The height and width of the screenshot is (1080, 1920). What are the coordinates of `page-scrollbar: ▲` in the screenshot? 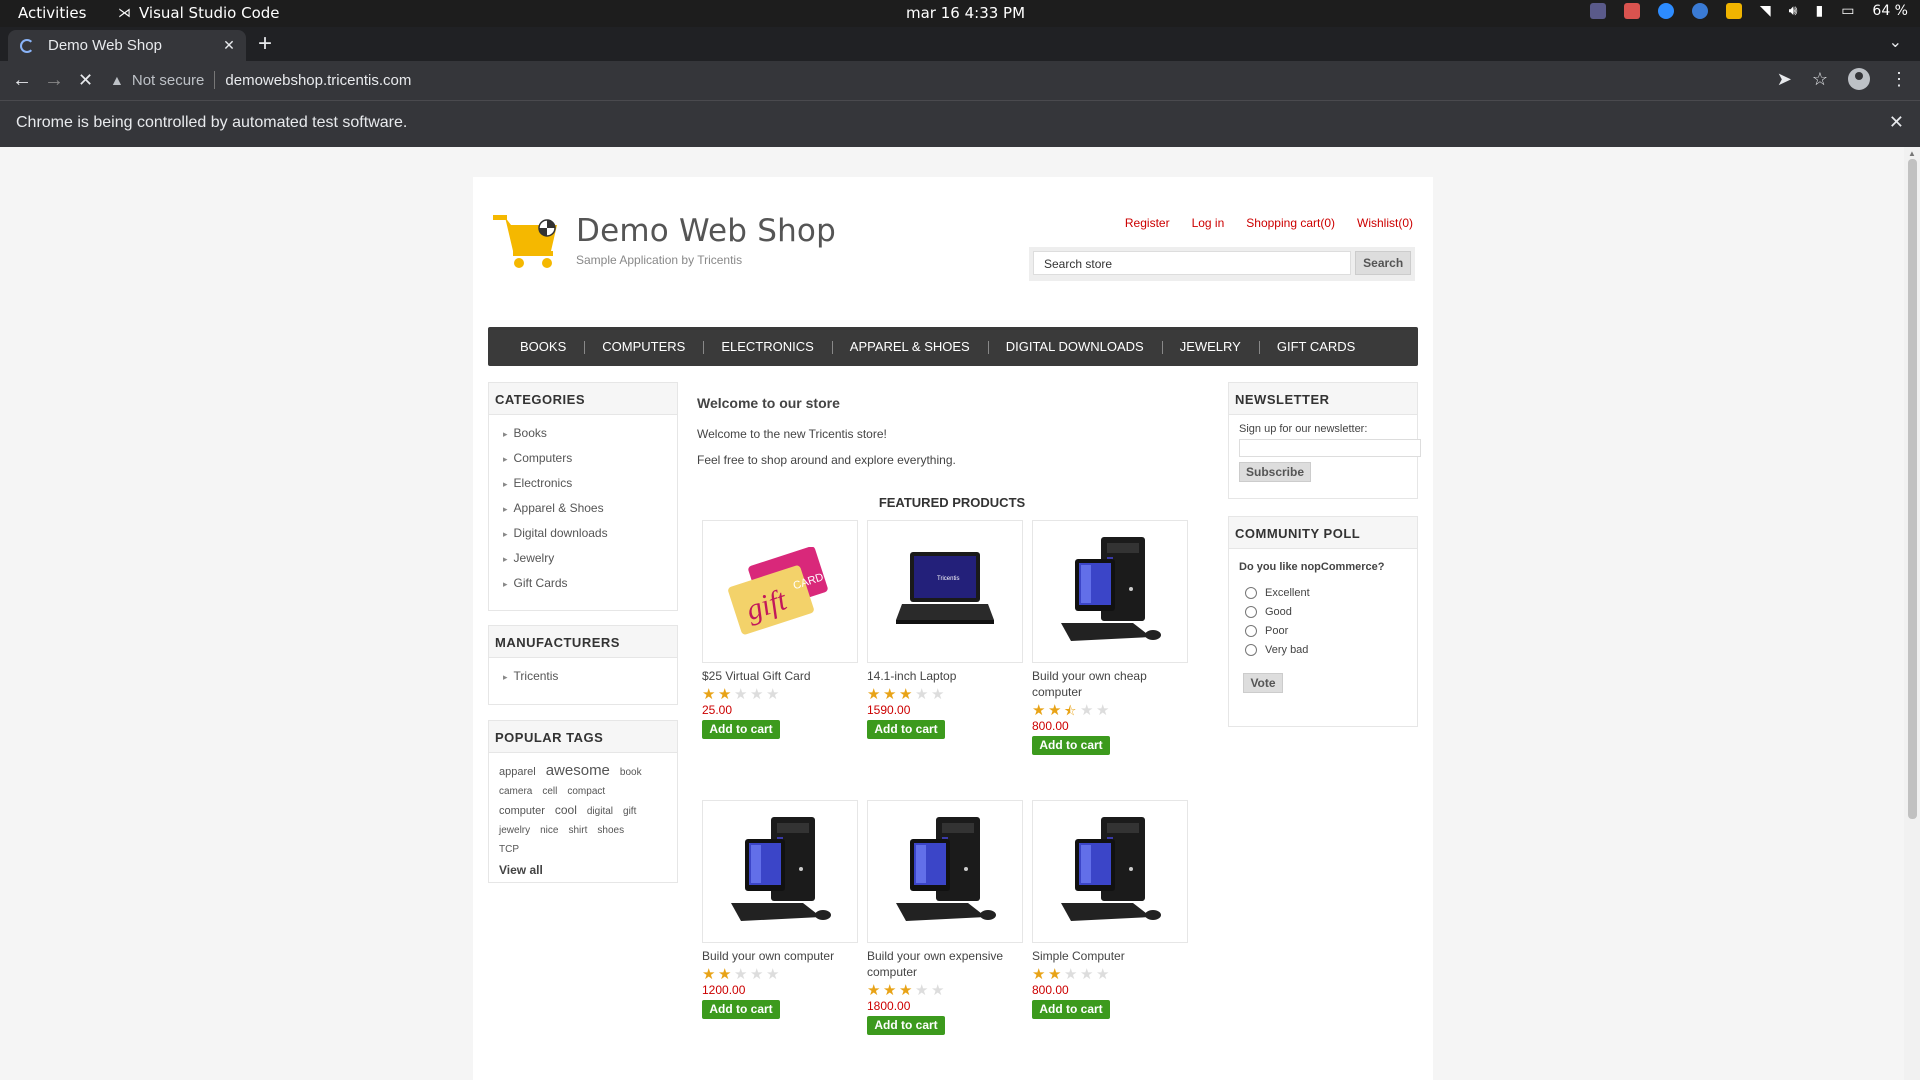 It's located at (1912, 613).